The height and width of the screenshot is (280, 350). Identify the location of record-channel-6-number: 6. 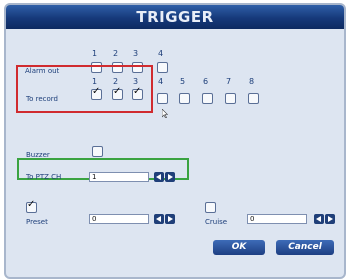
(206, 81).